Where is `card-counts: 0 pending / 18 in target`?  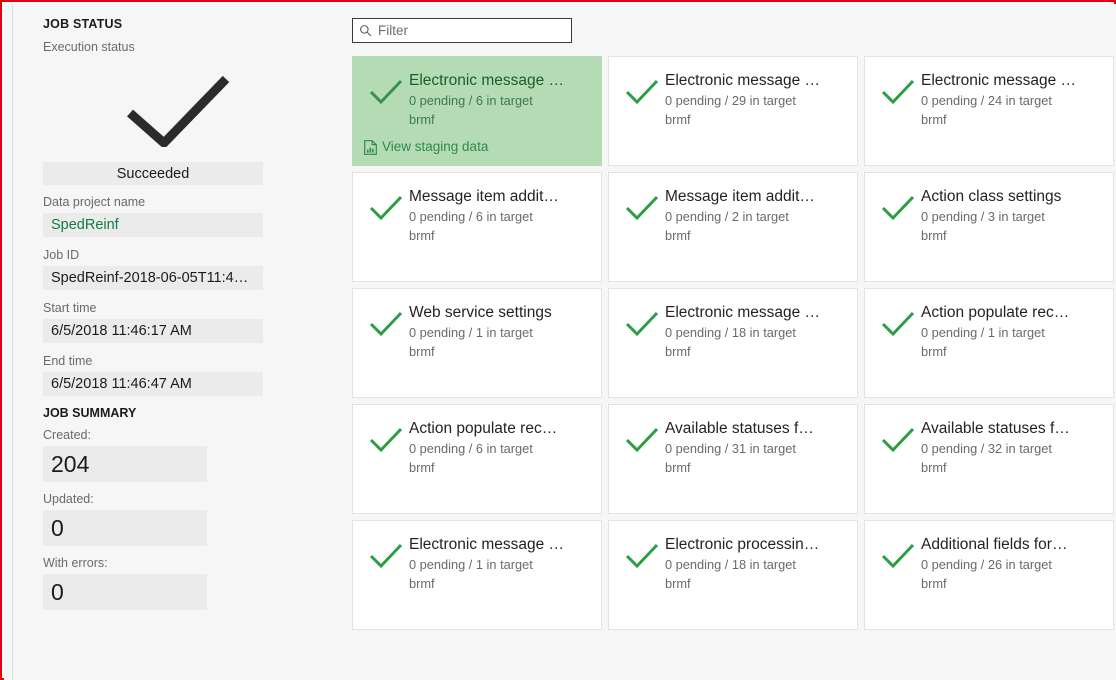 card-counts: 0 pending / 18 in target is located at coordinates (730, 564).